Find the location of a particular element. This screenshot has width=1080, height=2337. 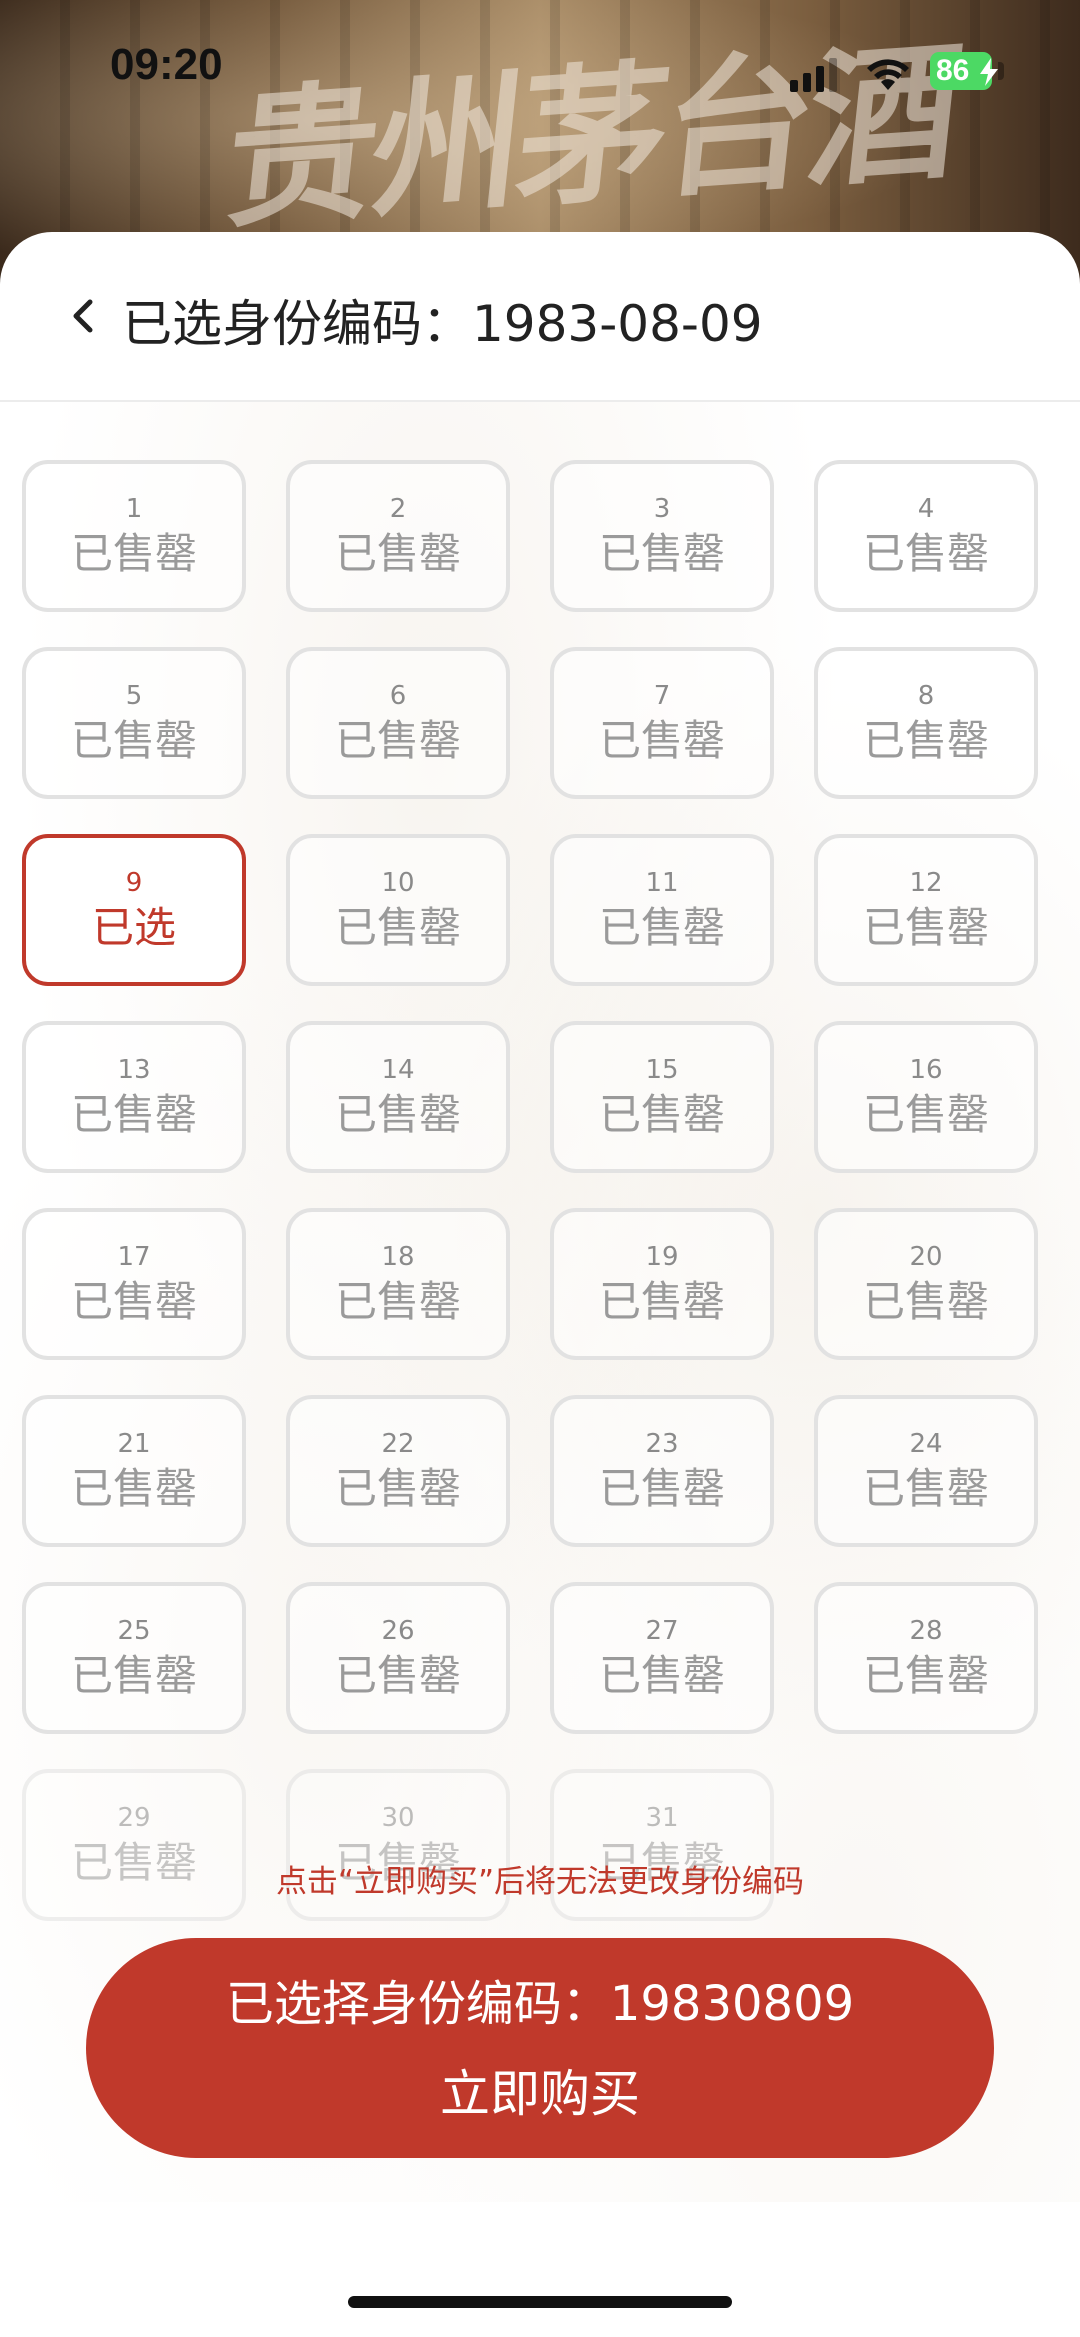

charging-bolt-icon is located at coordinates (989, 72).